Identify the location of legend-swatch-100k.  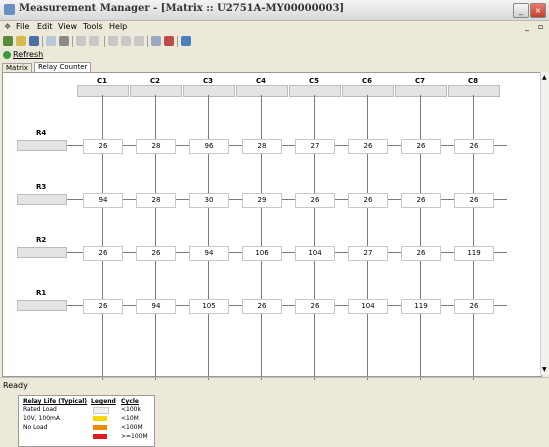
(101, 410).